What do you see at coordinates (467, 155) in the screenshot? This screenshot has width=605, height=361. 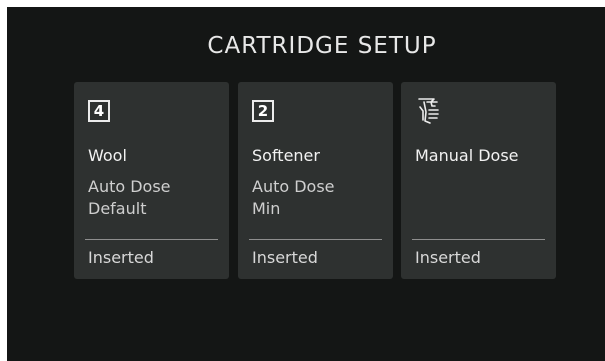 I see `cartridge-name: Manual Dose` at bounding box center [467, 155].